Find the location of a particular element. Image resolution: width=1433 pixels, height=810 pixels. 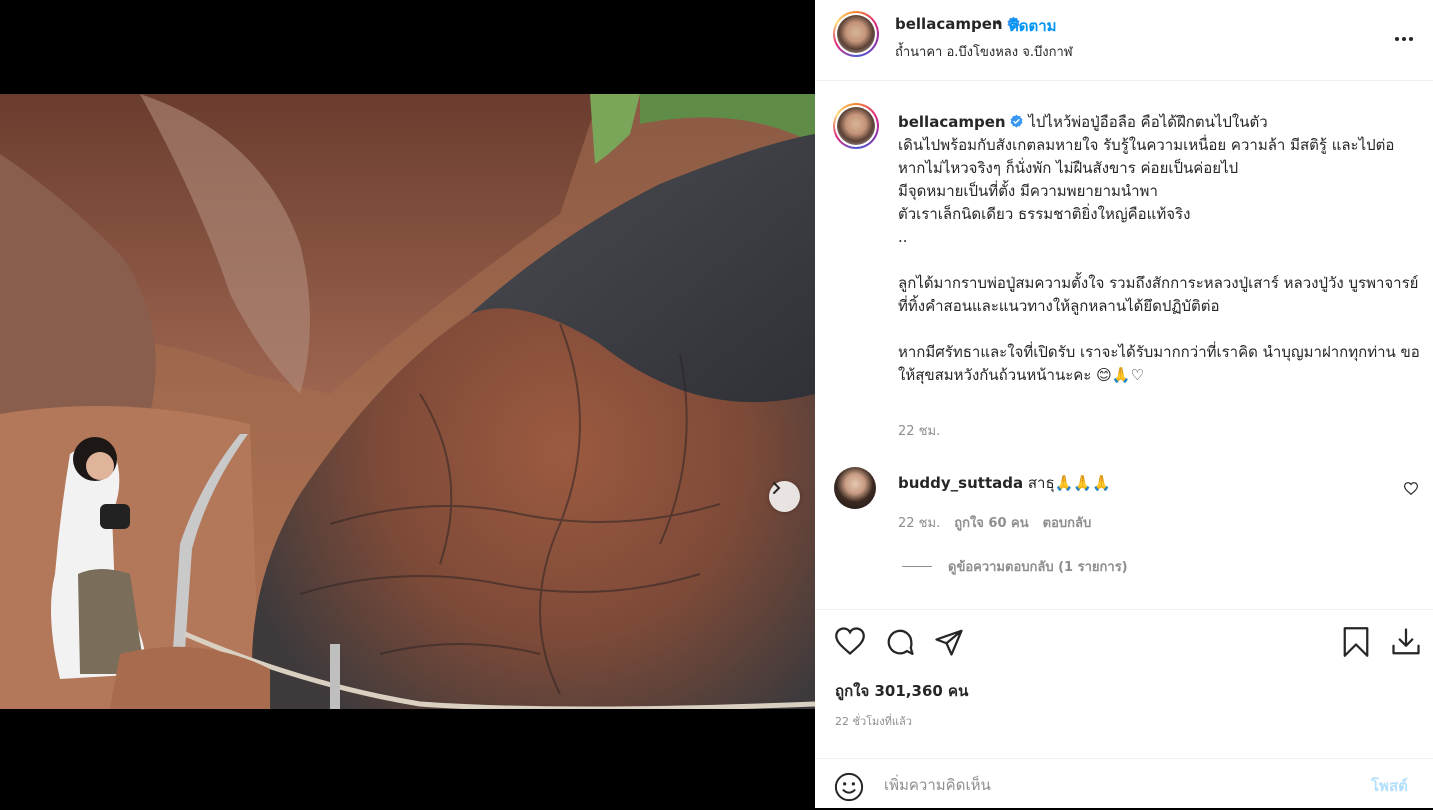

caption-username: bellacampen is located at coordinates (952, 122).